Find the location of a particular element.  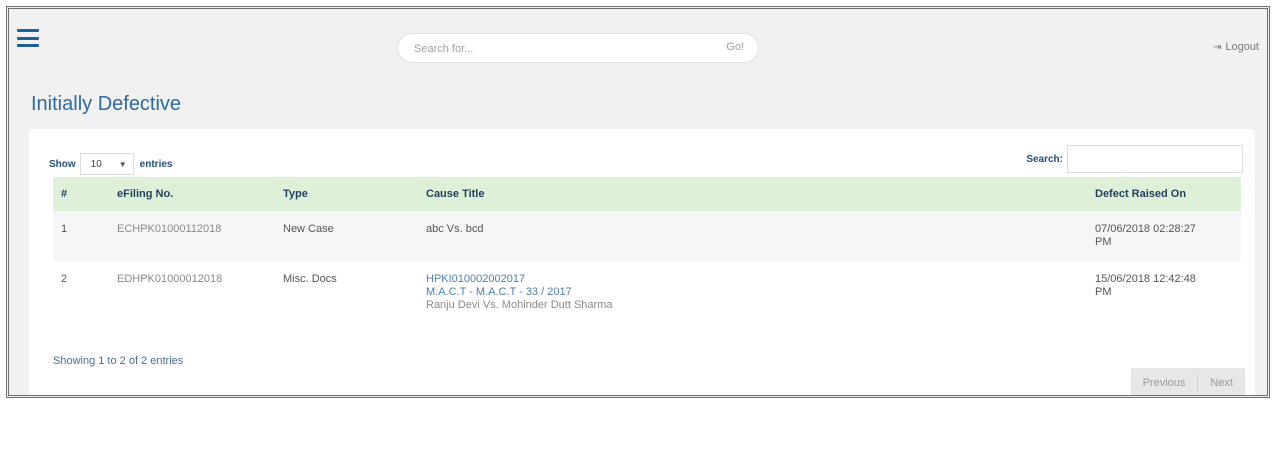

filter-label: Search: is located at coordinates (1044, 159).